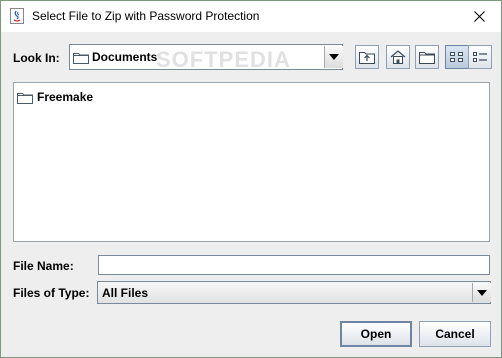 This screenshot has height=358, width=502. I want to click on home-button, so click(398, 57).